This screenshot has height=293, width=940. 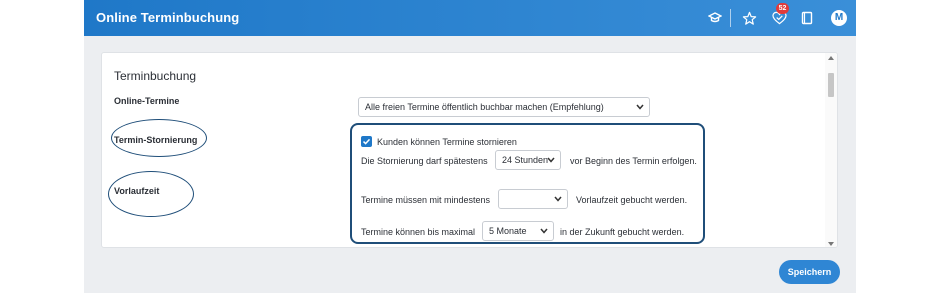 What do you see at coordinates (418, 232) in the screenshot?
I see `max-advance-prefix-text: Termine können bis maximal` at bounding box center [418, 232].